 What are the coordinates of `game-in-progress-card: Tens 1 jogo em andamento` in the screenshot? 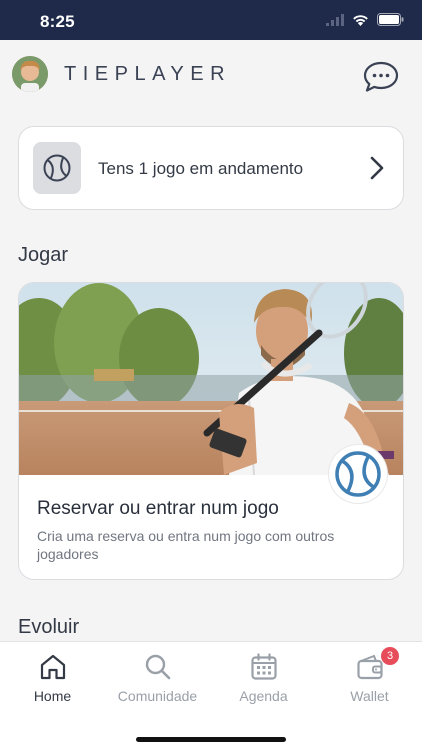 It's located at (211, 168).